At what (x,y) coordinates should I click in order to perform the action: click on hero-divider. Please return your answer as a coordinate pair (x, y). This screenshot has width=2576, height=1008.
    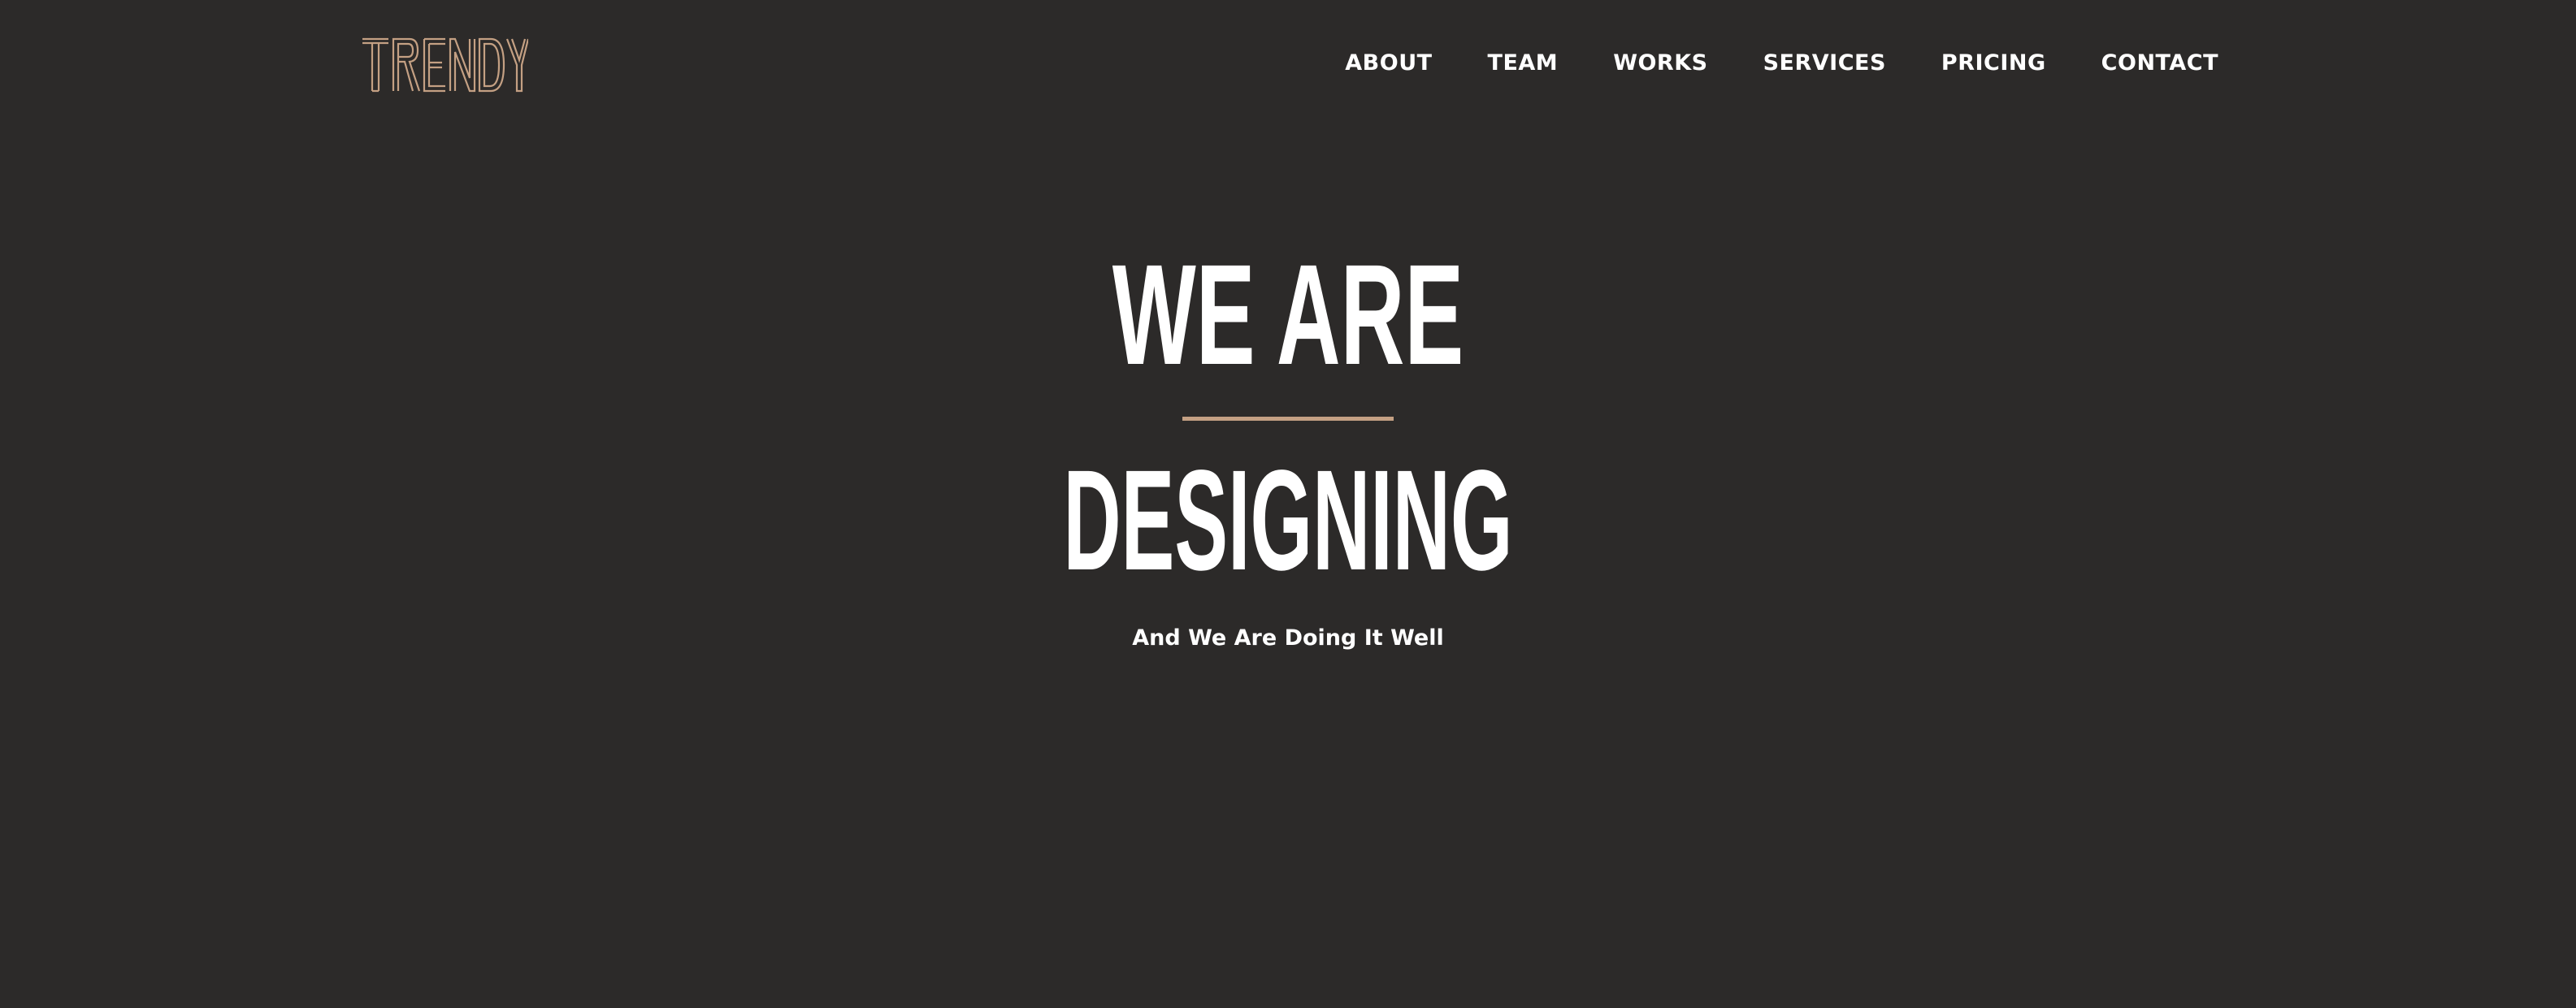
    Looking at the image, I should click on (1288, 419).